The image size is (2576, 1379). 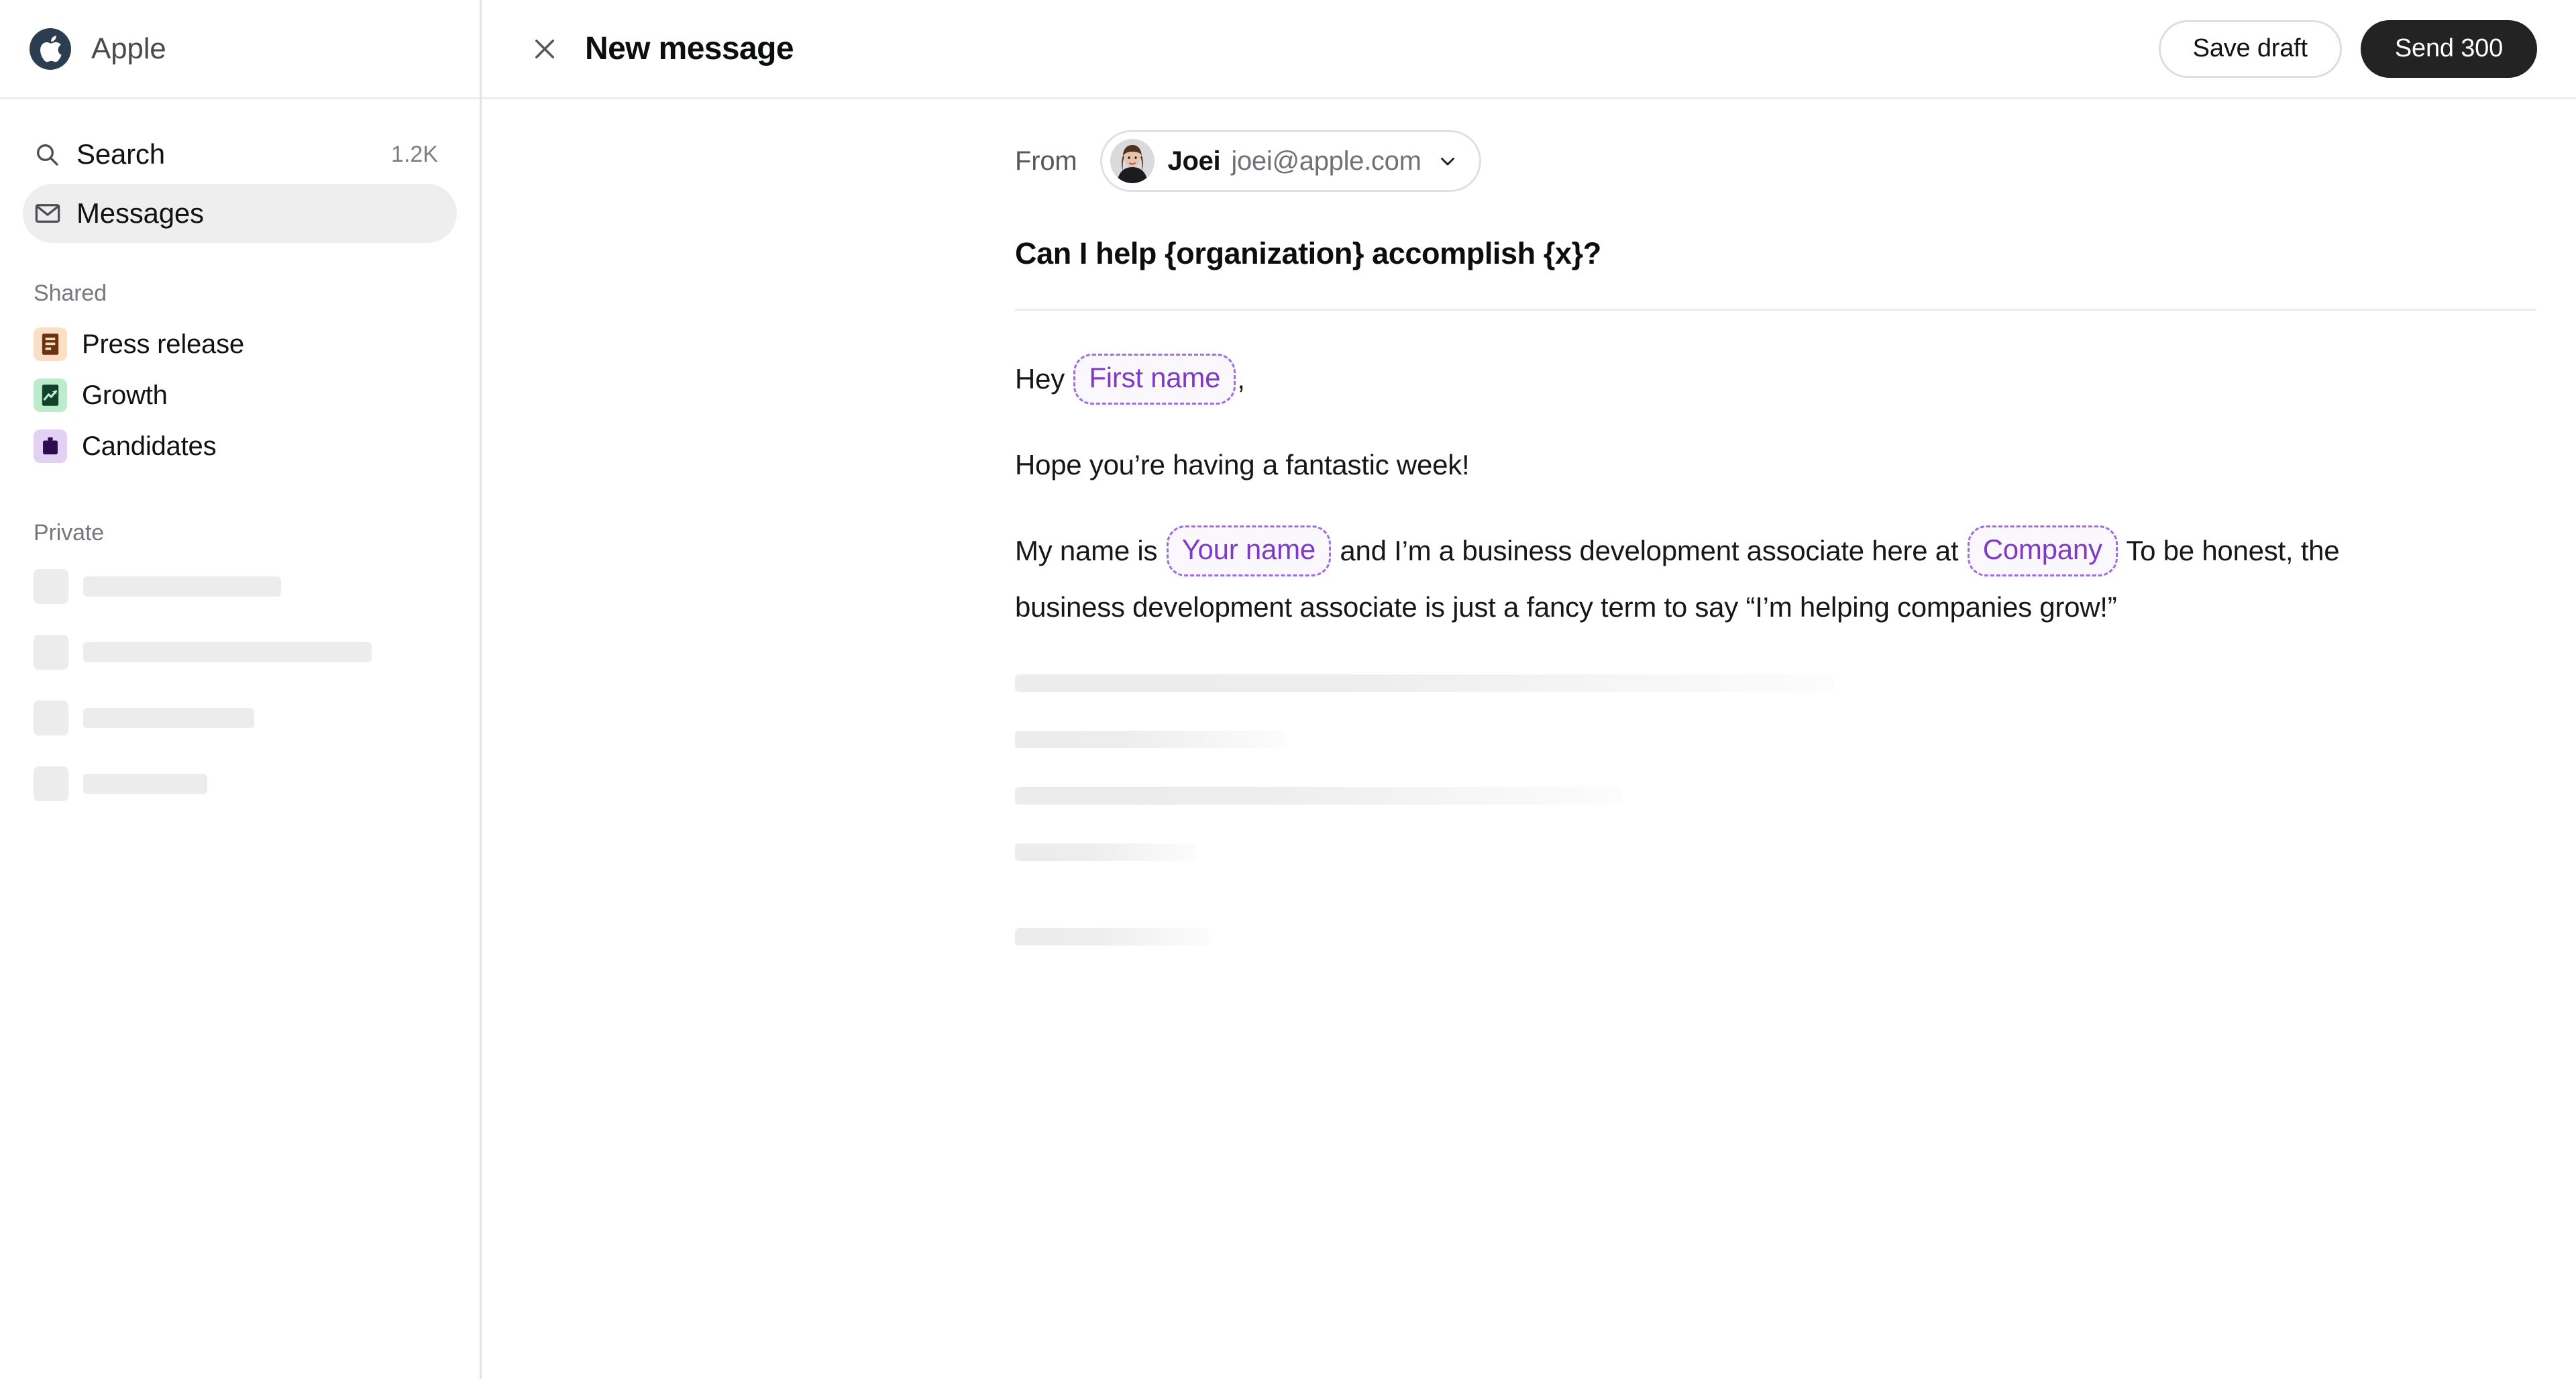 I want to click on from-label: From, so click(x=1046, y=161).